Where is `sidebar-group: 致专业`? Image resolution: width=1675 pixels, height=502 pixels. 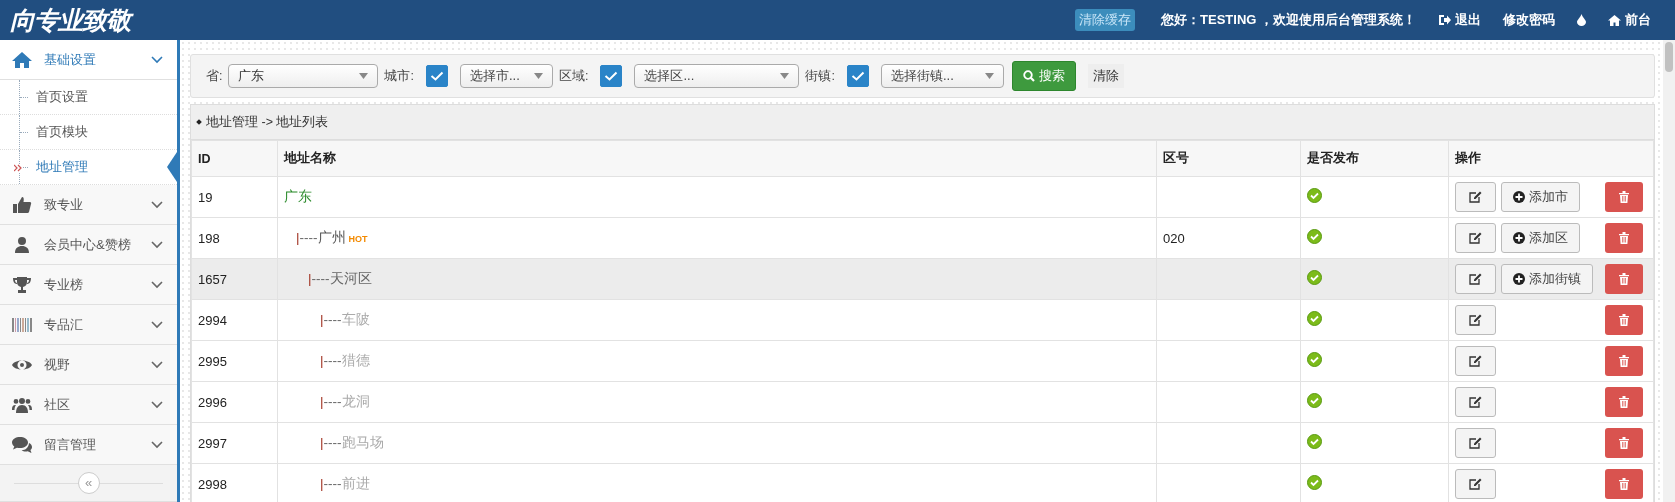 sidebar-group: 致专业 is located at coordinates (88, 205).